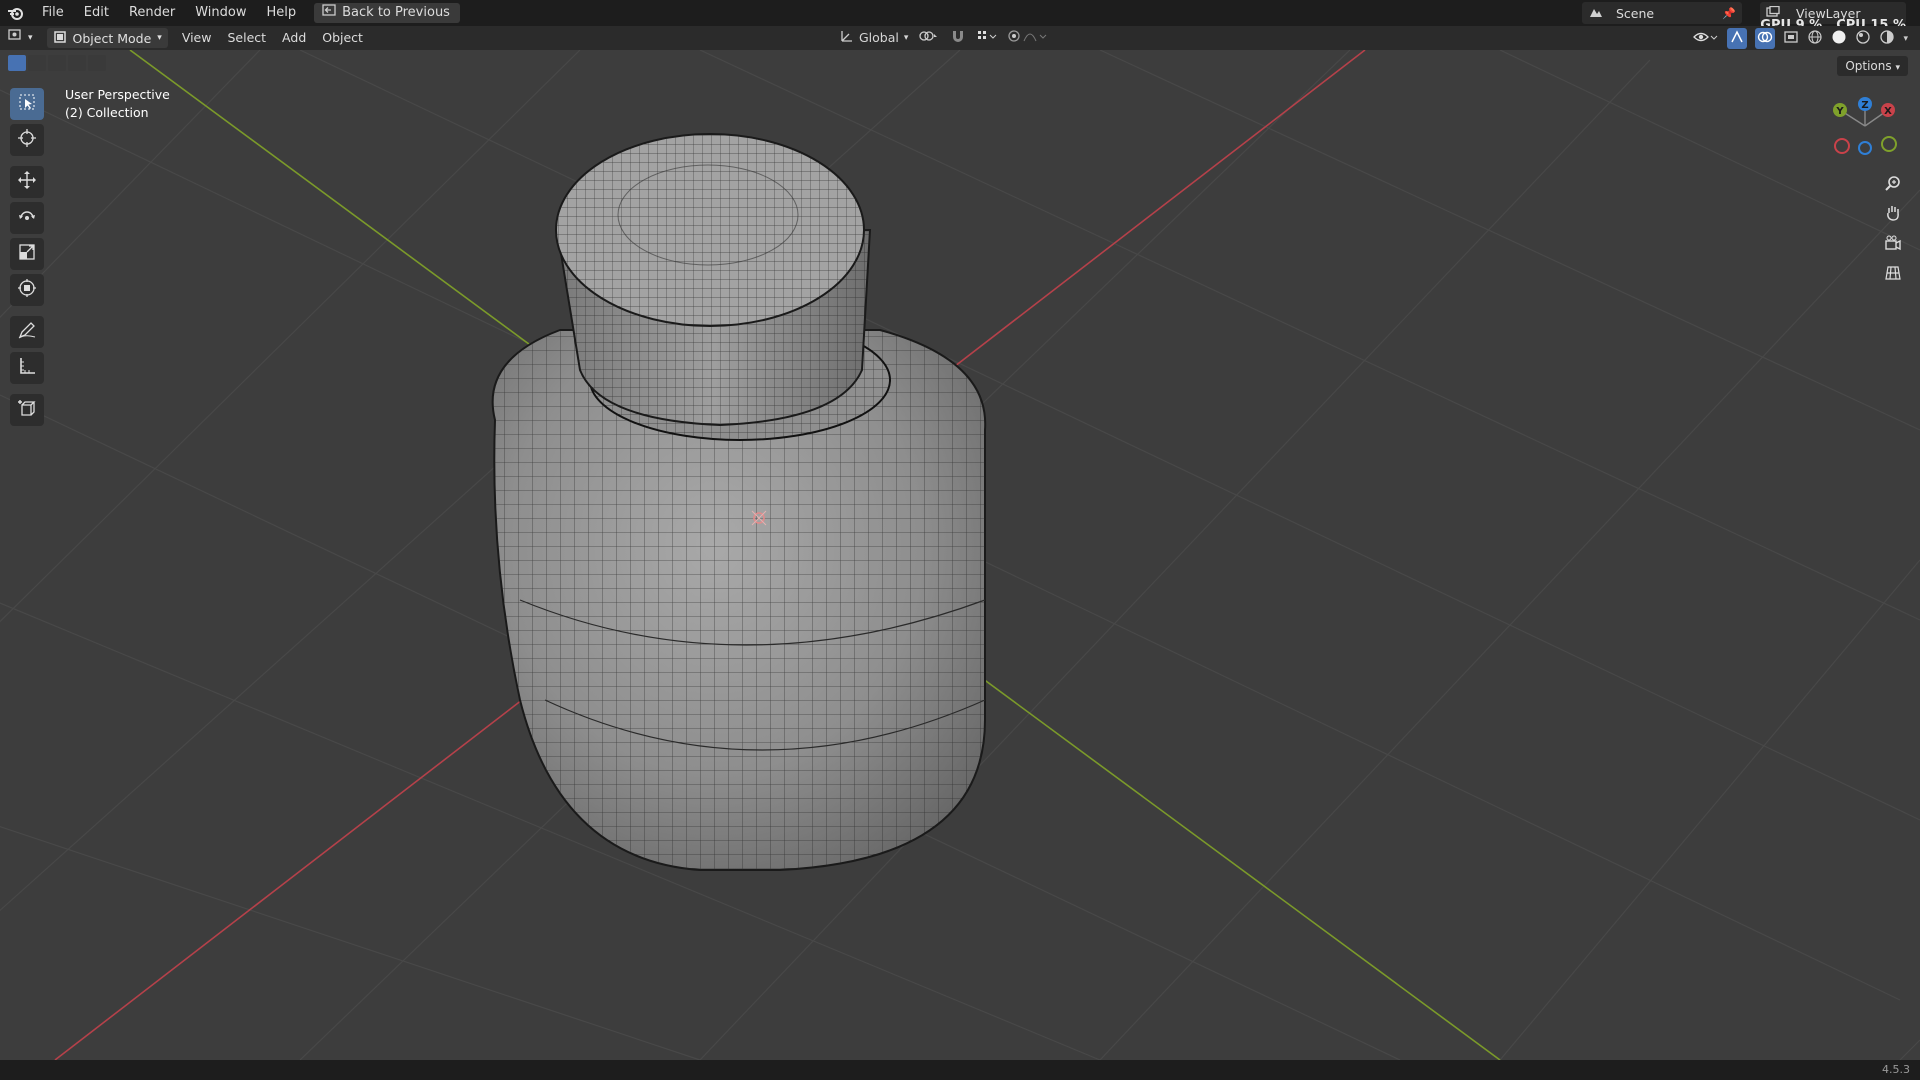  I want to click on camera-view-icon, so click(1893, 243).